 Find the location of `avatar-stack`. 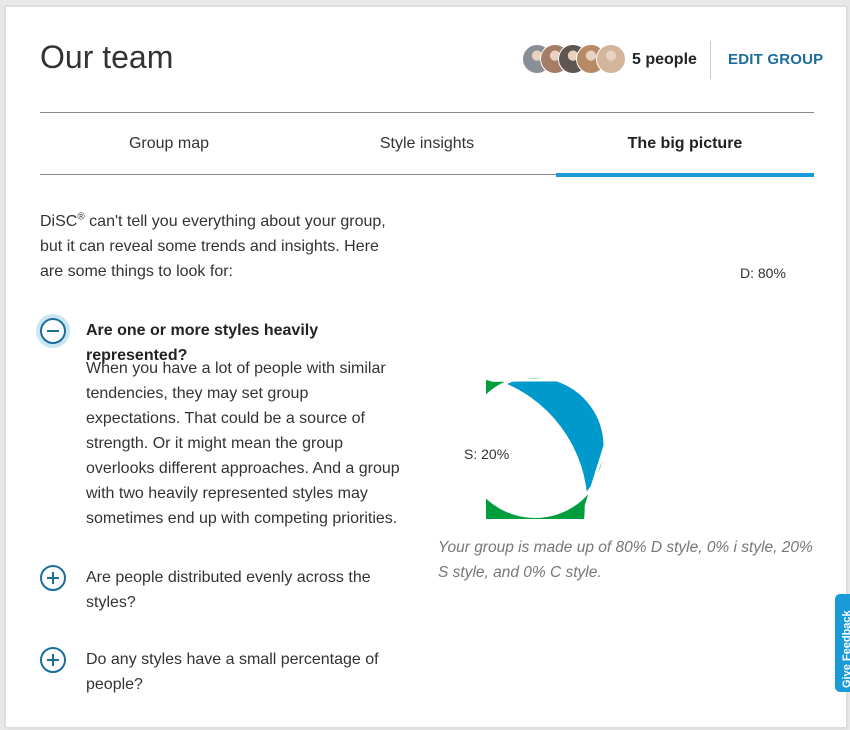

avatar-stack is located at coordinates (577, 60).